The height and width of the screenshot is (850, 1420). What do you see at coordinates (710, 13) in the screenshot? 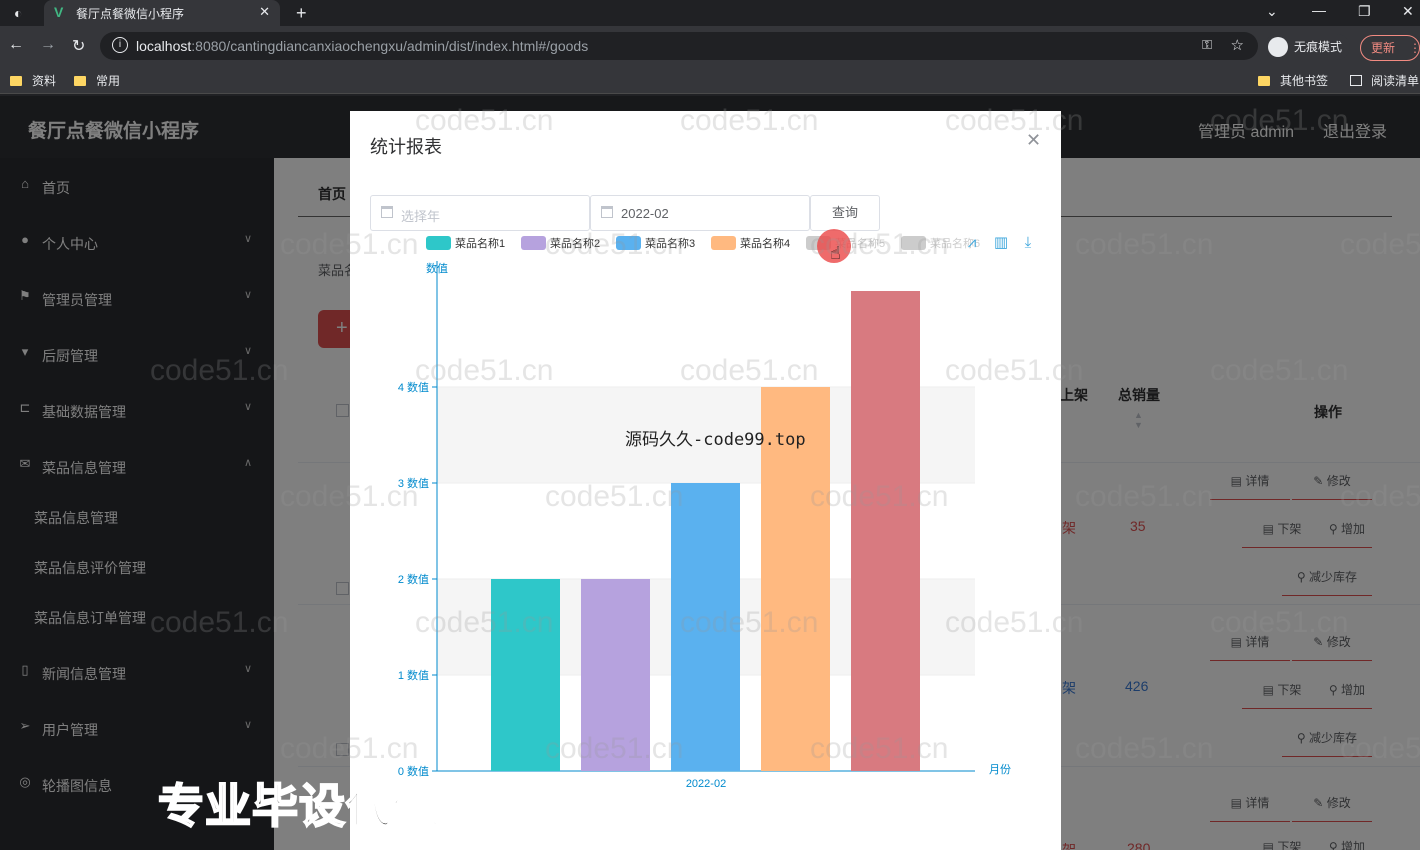
I see `browser-tab-strip: ◐ V 餐厅点餐微信小程序 ✕ + ⌄ — ❐ ✕` at bounding box center [710, 13].